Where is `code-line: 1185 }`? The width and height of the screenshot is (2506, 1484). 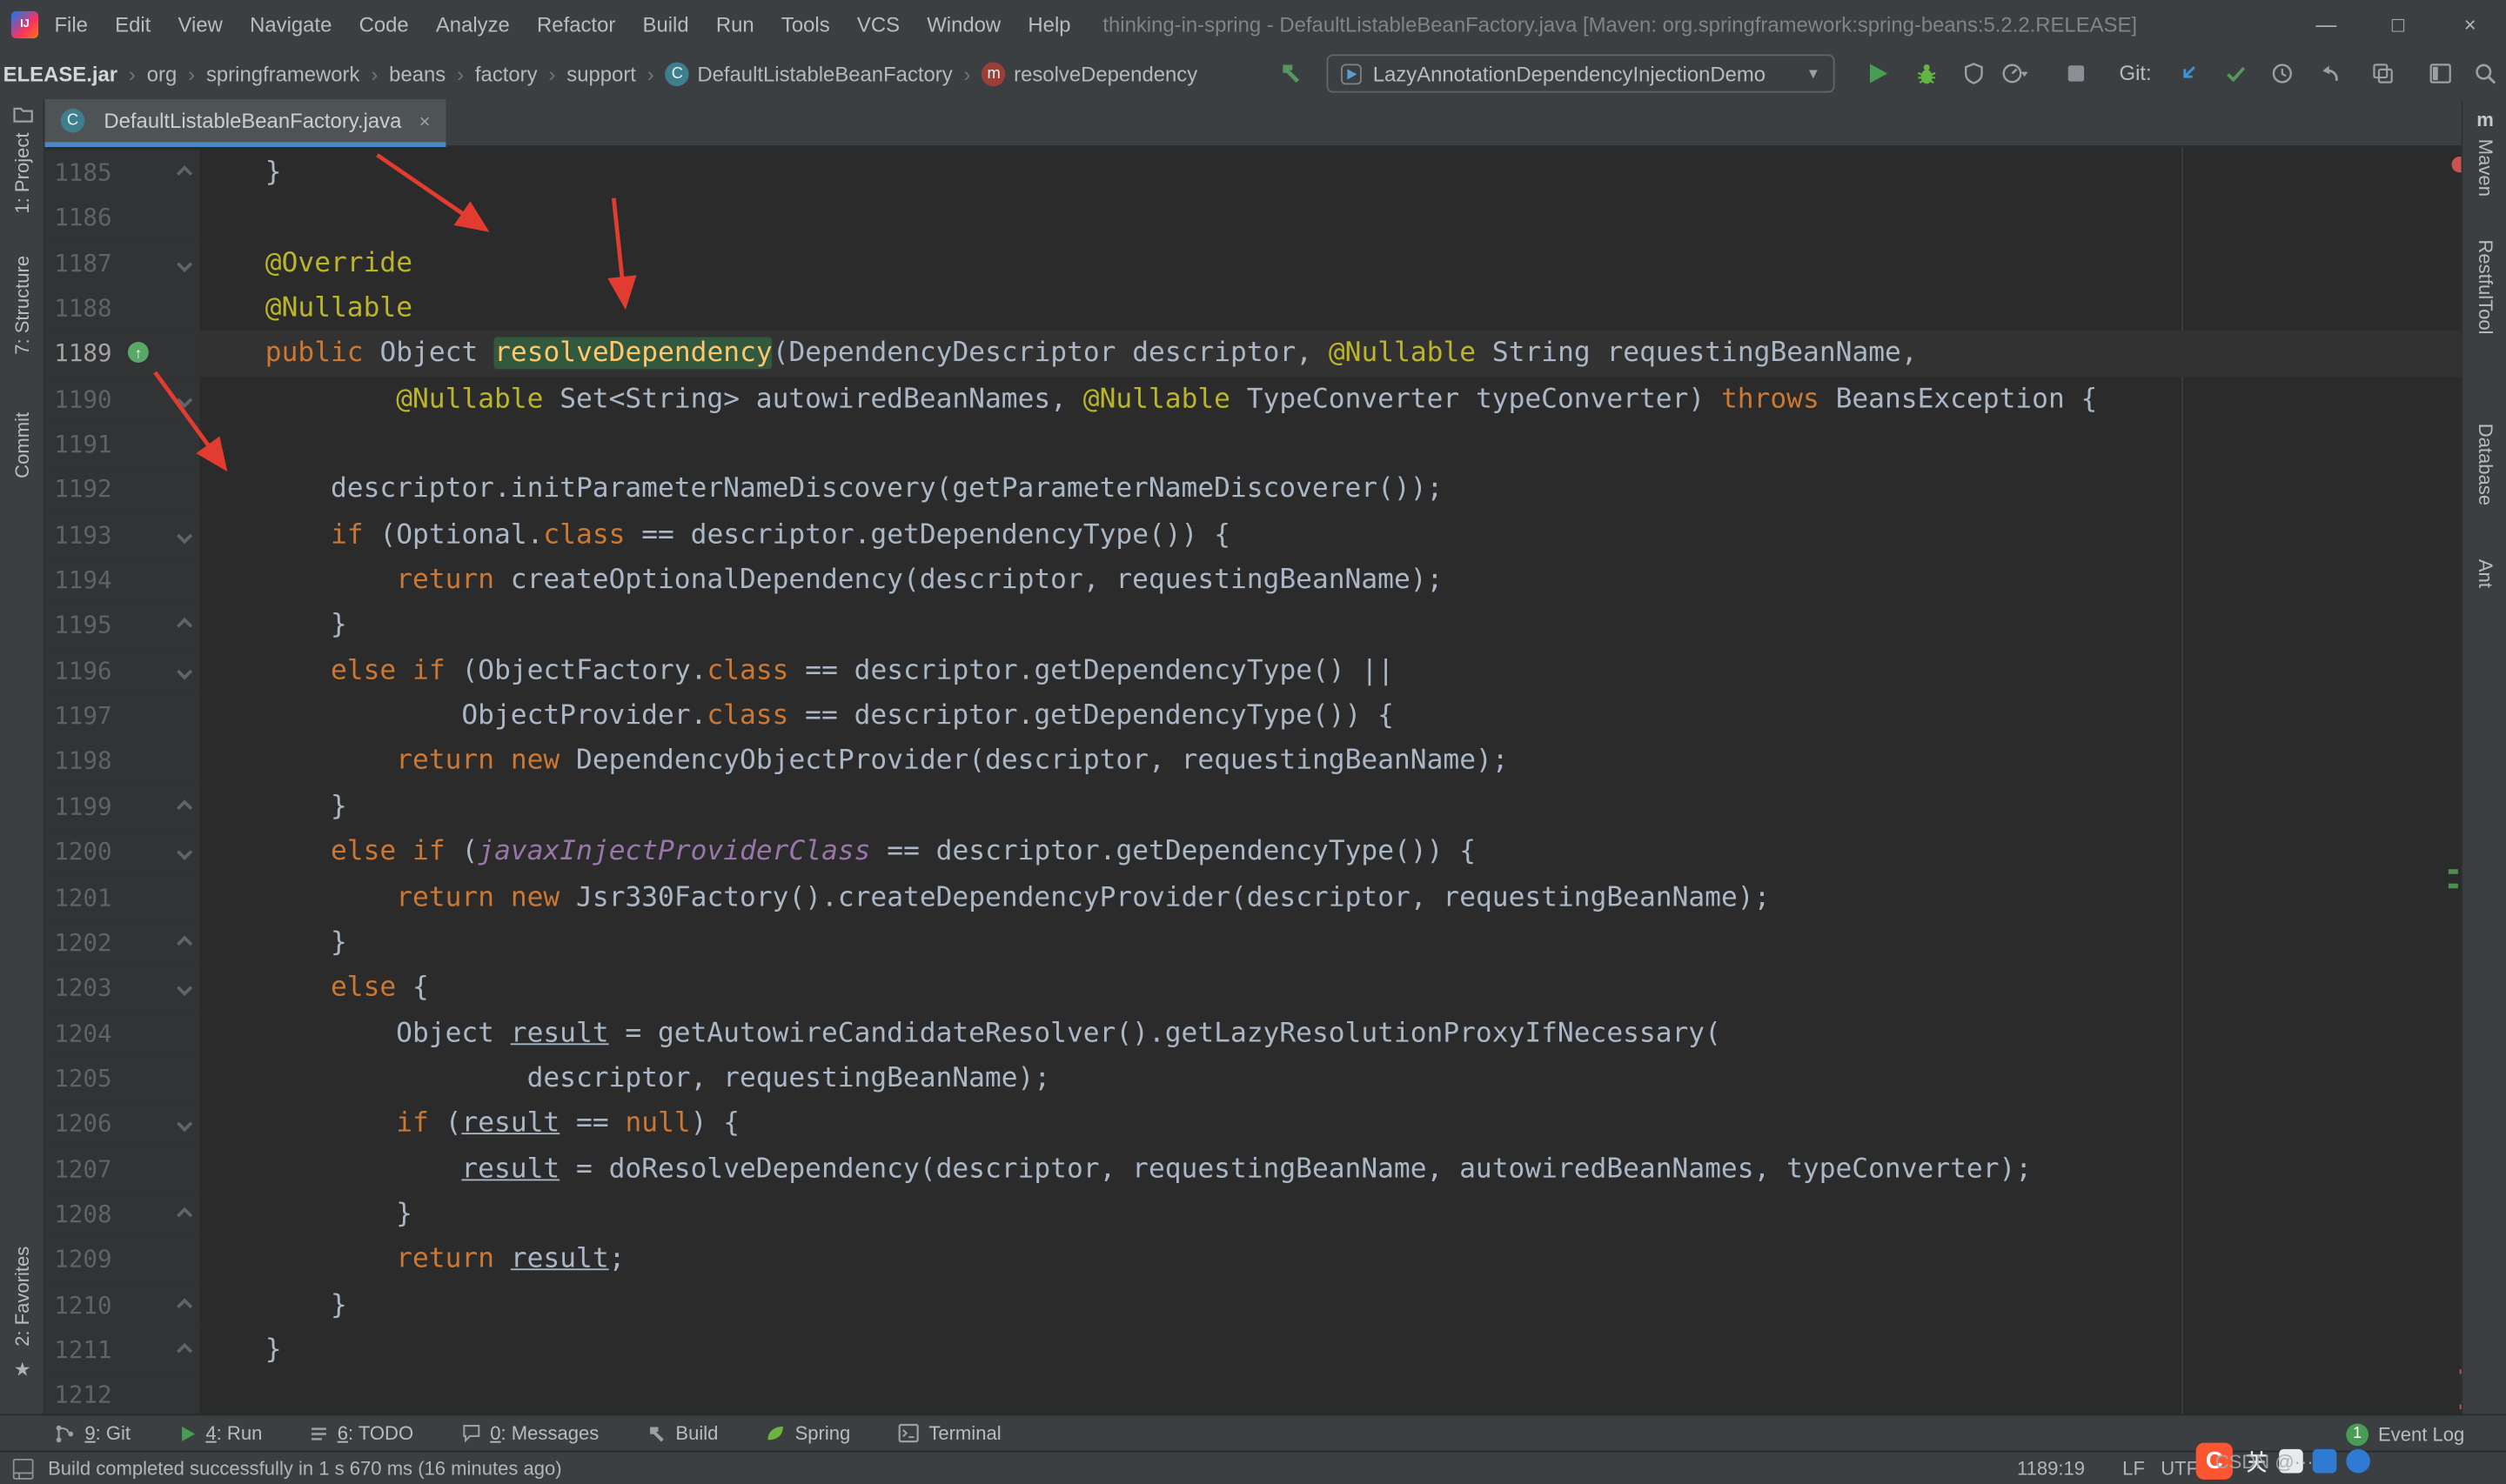 code-line: 1185 } is located at coordinates (1252, 173).